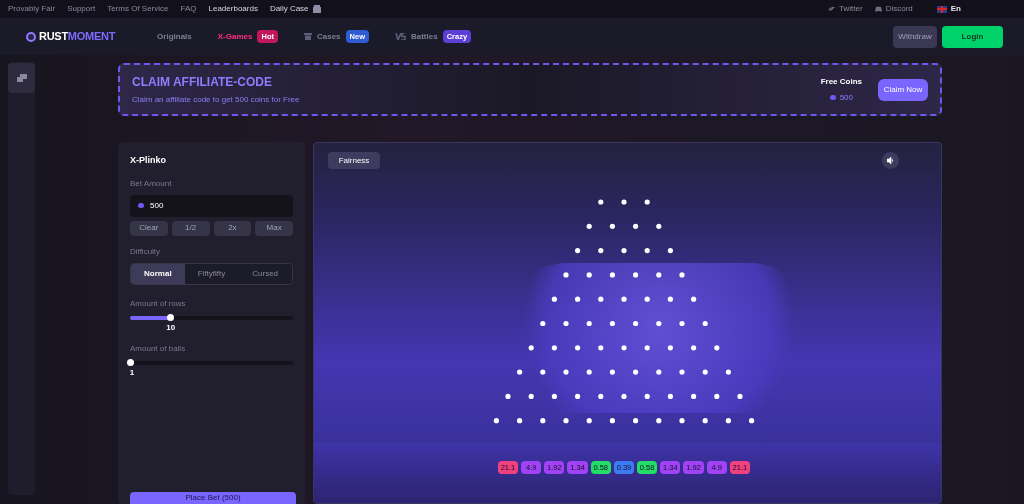 Image resolution: width=1024 pixels, height=504 pixels. What do you see at coordinates (202, 82) in the screenshot?
I see `banner-title: CLAIM AFFILIATE-CODE` at bounding box center [202, 82].